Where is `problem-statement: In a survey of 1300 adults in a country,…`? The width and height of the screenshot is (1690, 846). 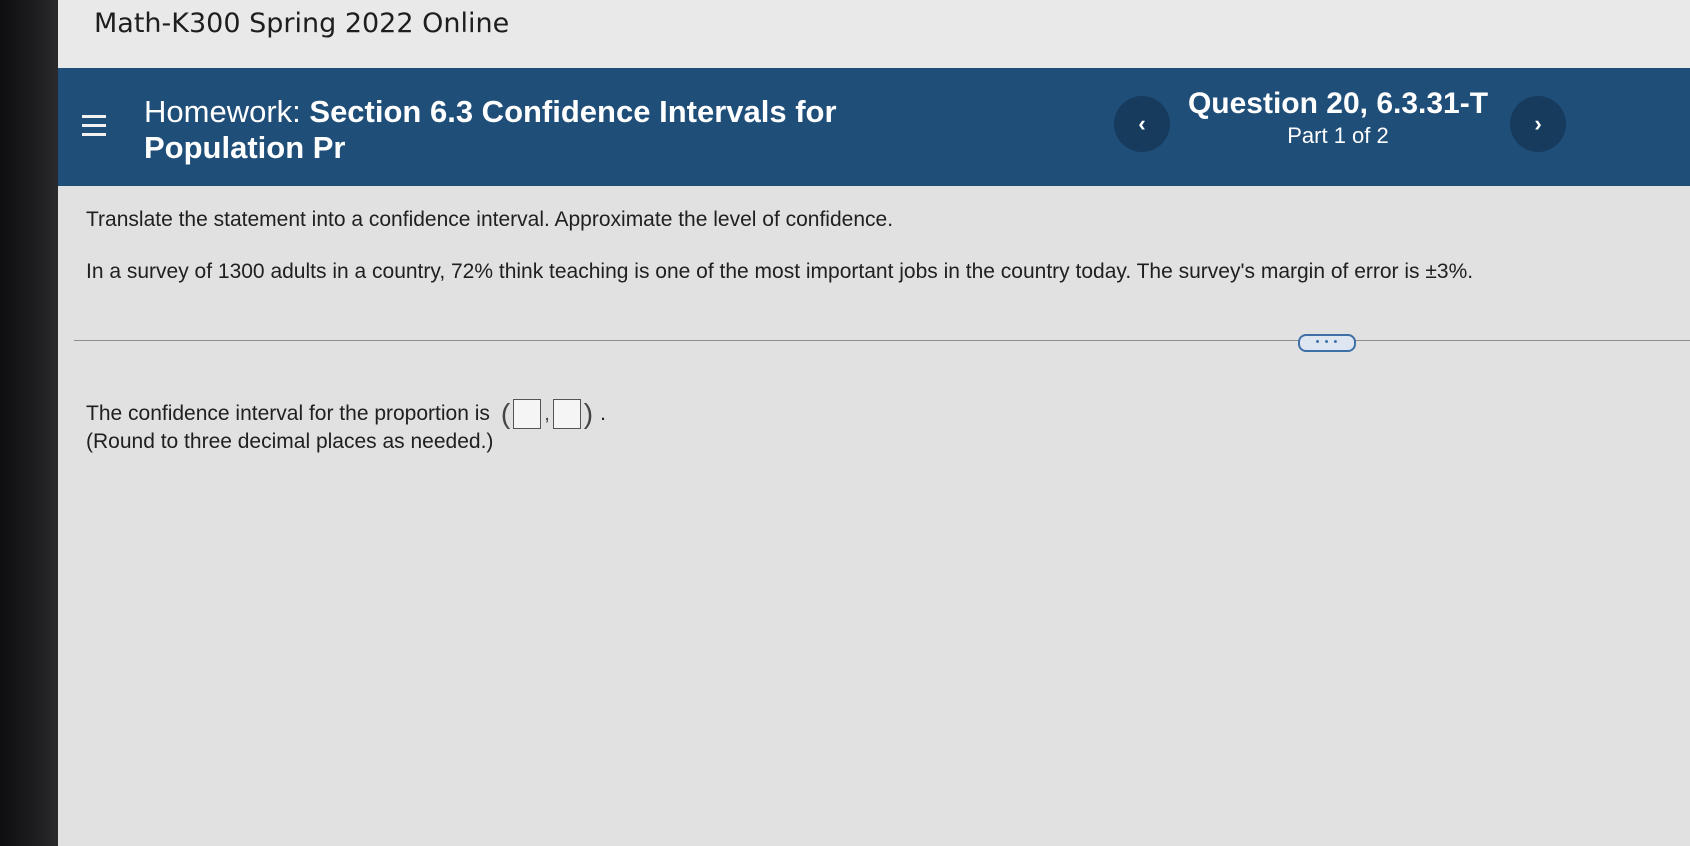 problem-statement: In a survey of 1300 adults in a country,… is located at coordinates (780, 271).